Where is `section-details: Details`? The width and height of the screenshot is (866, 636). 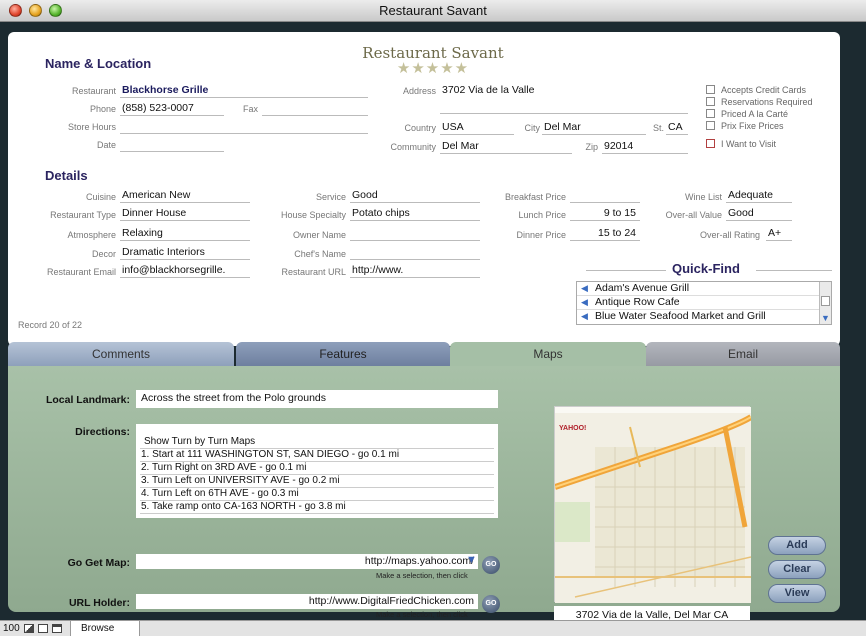 section-details: Details is located at coordinates (66, 175).